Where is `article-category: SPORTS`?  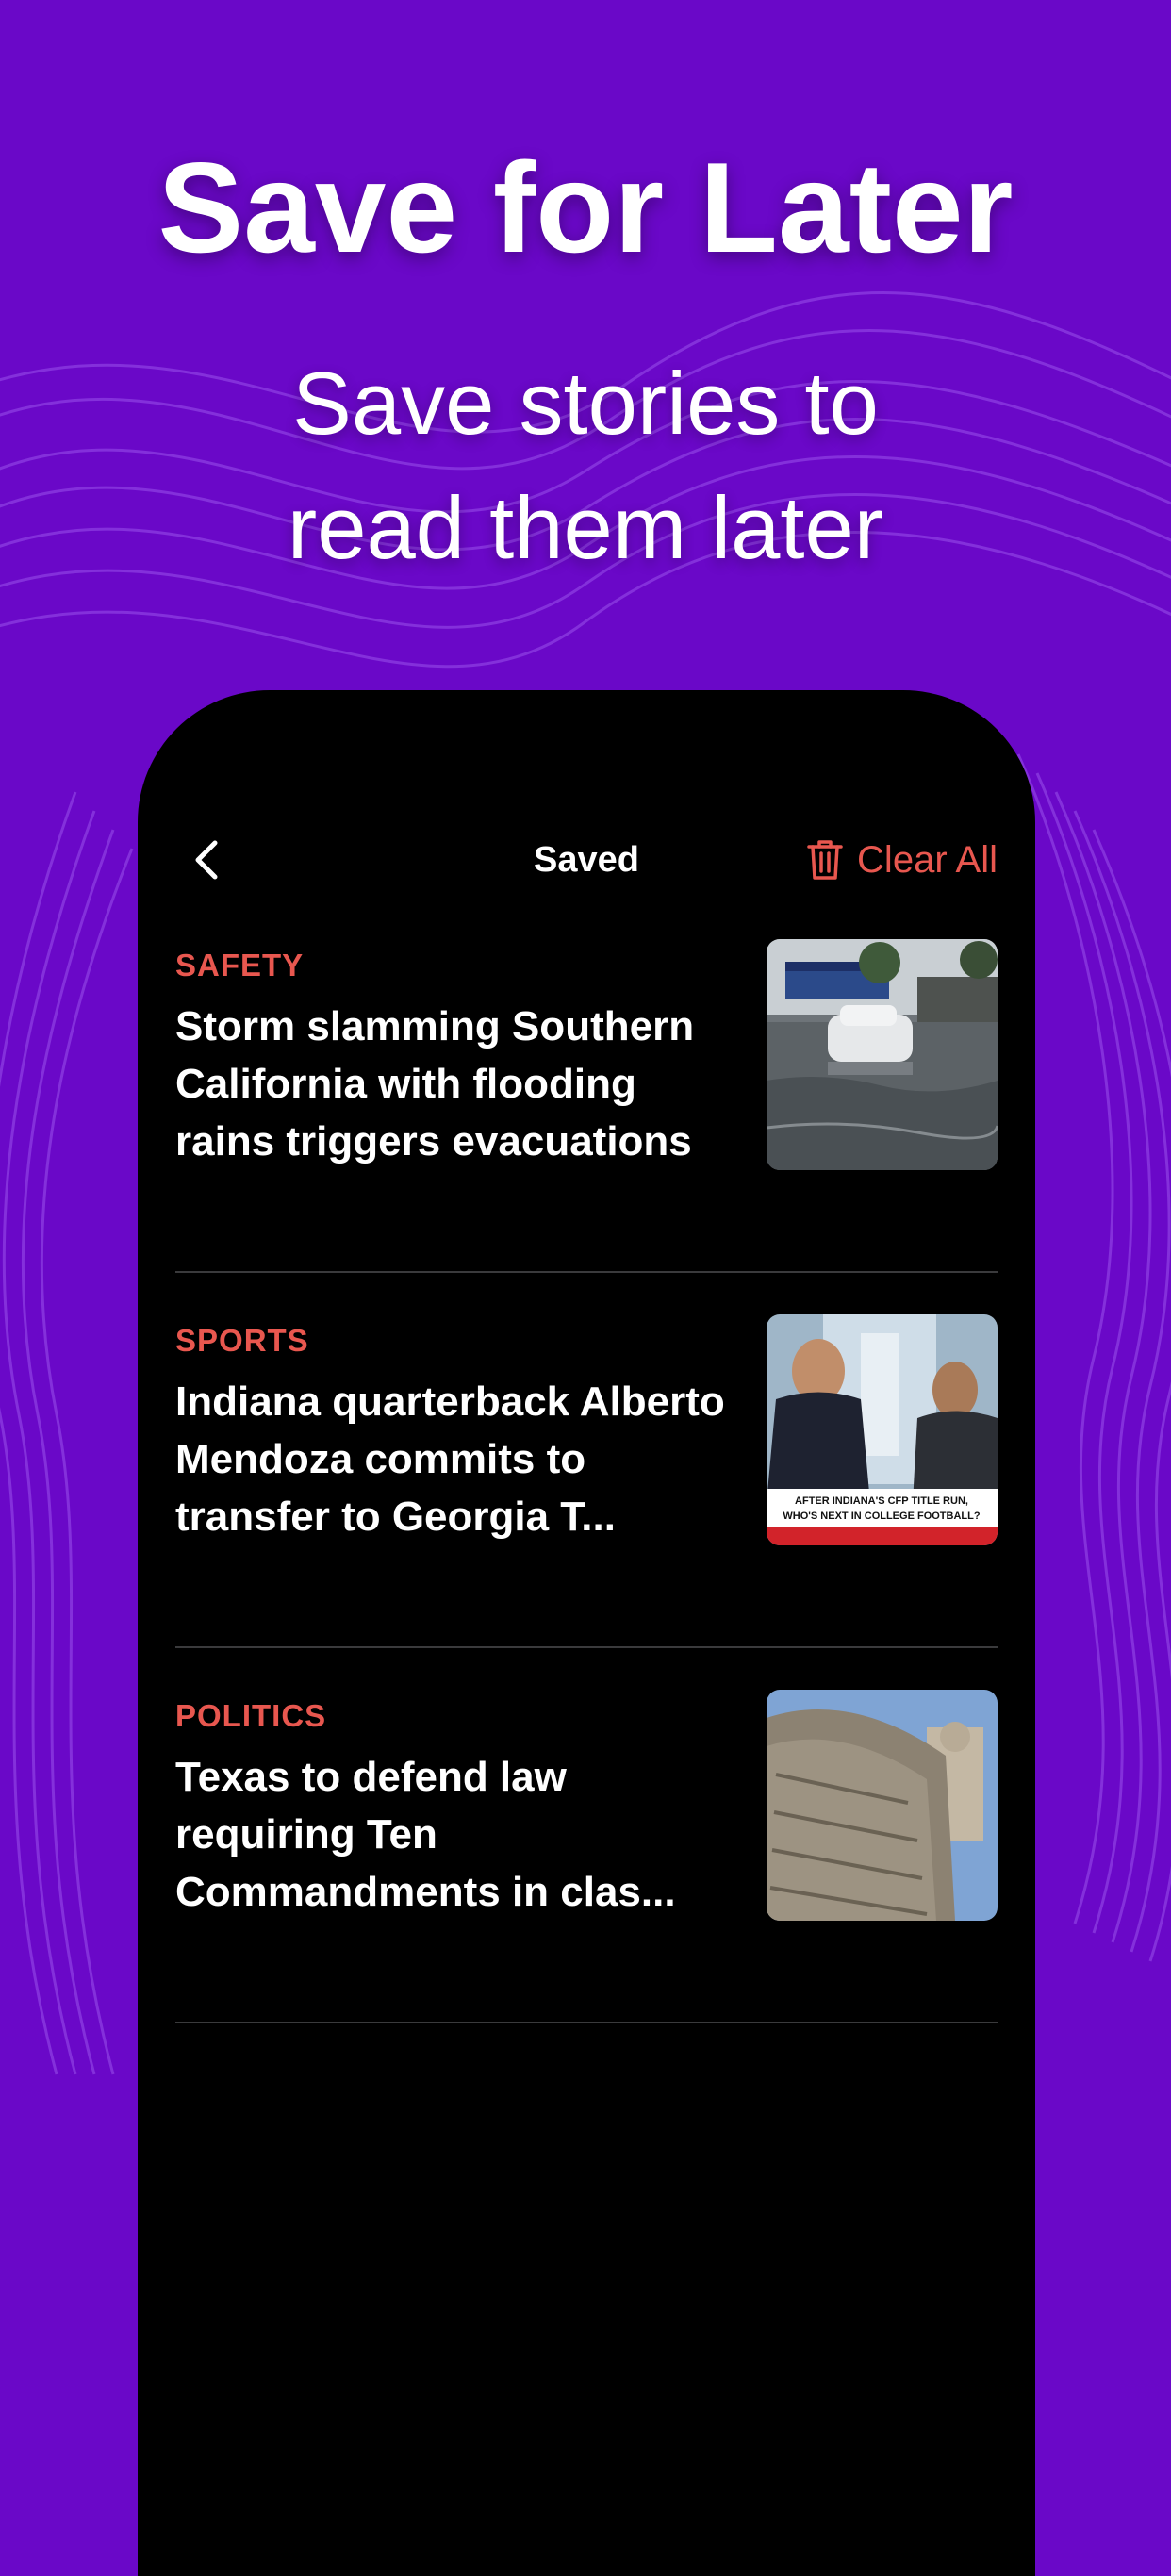
article-category: SPORTS is located at coordinates (242, 1340).